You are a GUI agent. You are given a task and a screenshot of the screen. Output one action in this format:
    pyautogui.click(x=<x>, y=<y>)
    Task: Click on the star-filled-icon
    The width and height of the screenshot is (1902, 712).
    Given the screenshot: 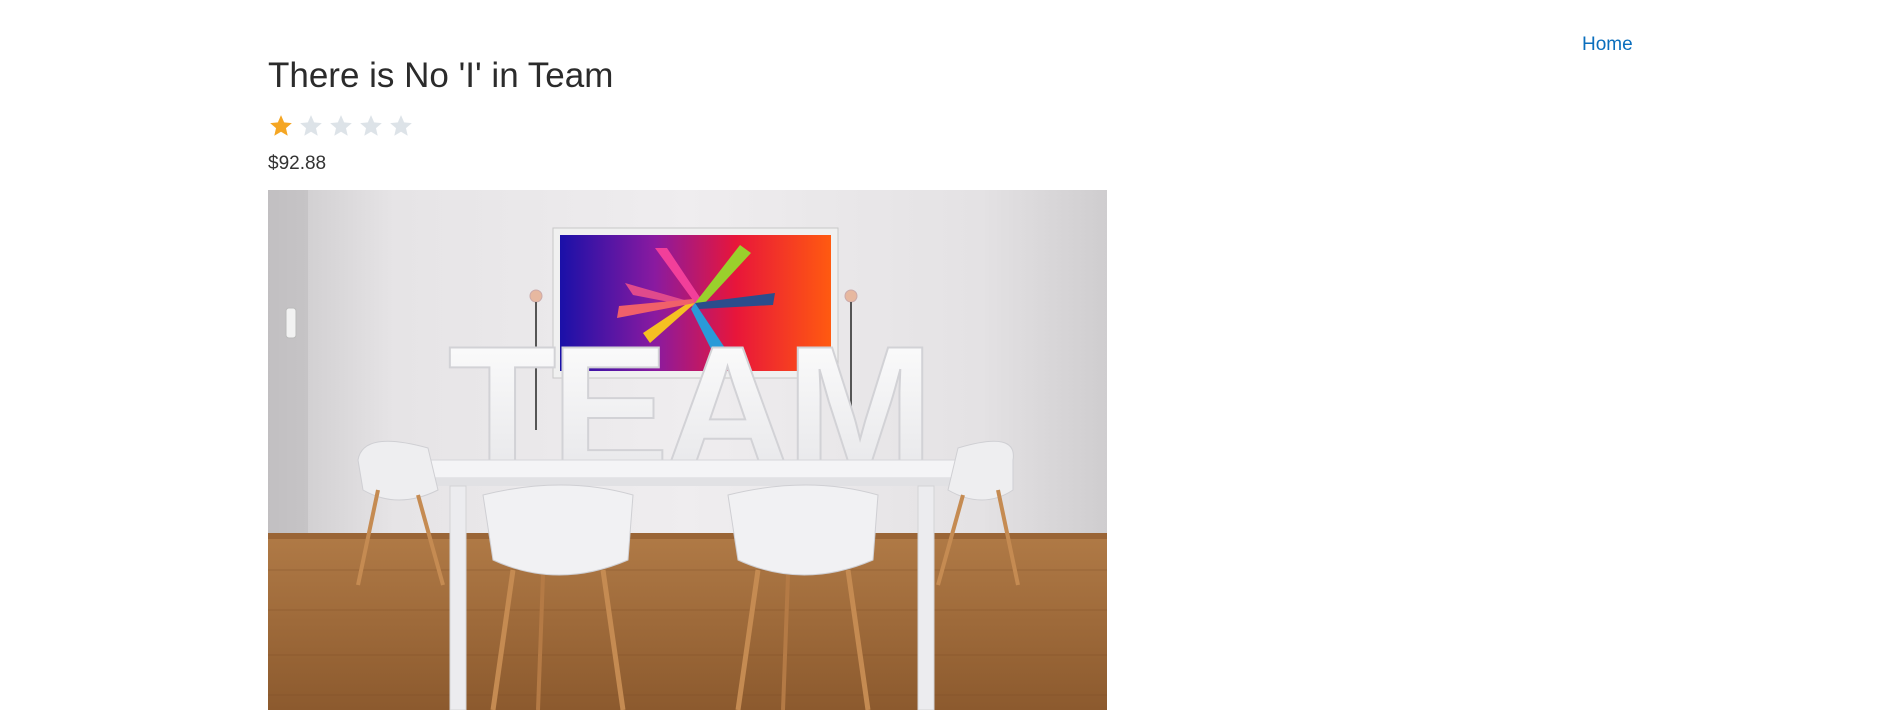 What is the action you would take?
    pyautogui.click(x=281, y=125)
    